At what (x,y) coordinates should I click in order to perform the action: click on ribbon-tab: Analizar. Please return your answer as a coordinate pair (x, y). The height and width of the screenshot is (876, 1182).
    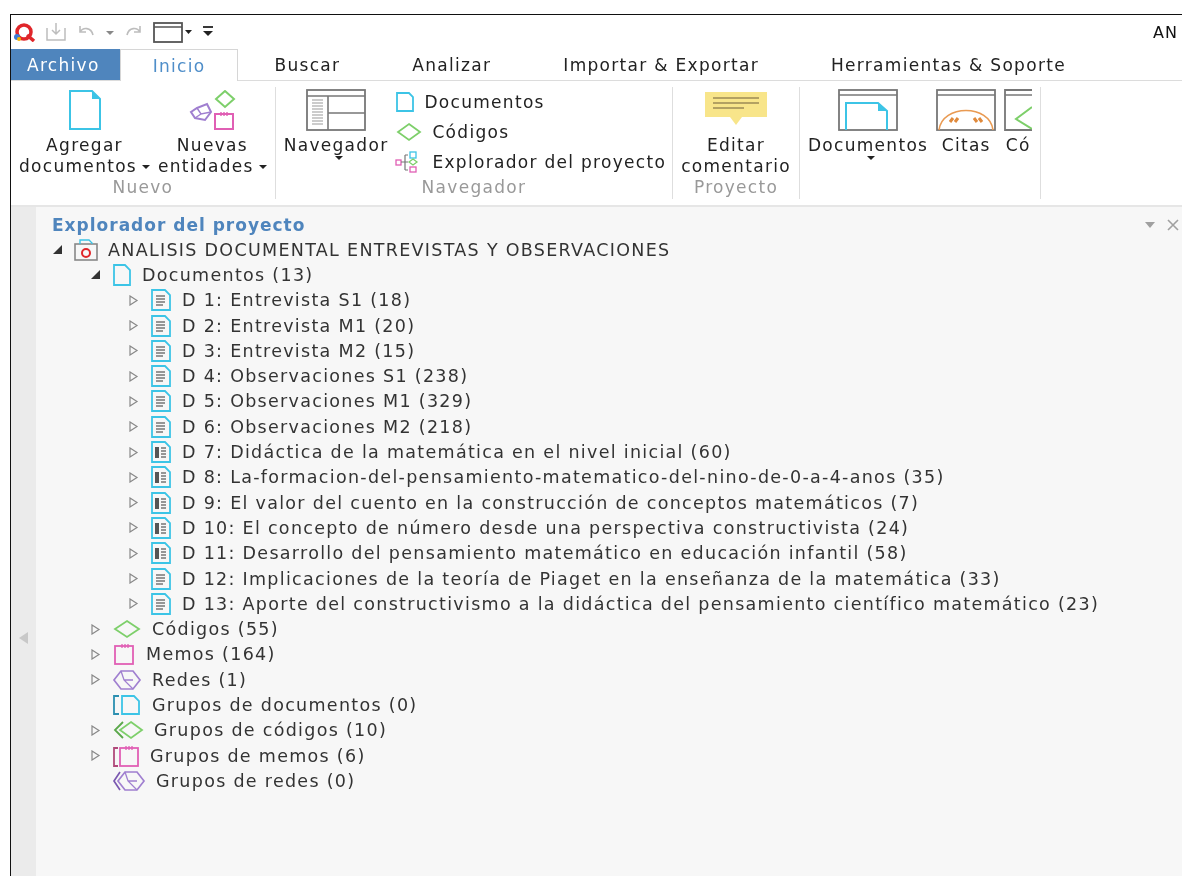
    Looking at the image, I should click on (452, 64).